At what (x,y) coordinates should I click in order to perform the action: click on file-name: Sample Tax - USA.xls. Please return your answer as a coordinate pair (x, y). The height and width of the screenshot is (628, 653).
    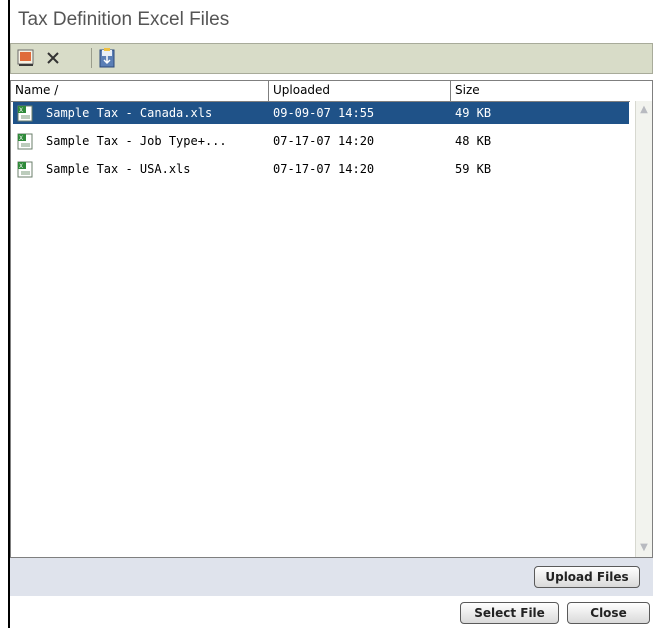
    Looking at the image, I should click on (118, 169).